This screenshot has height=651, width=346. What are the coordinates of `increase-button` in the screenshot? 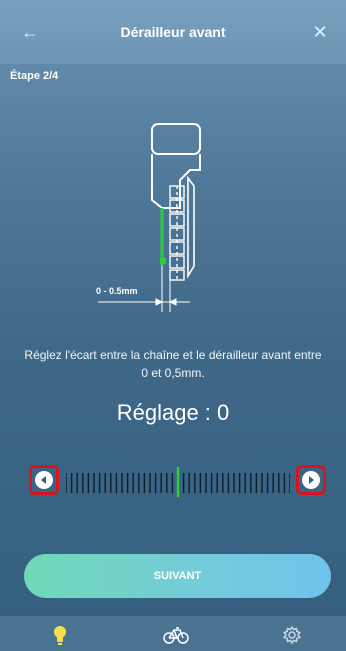 It's located at (311, 480).